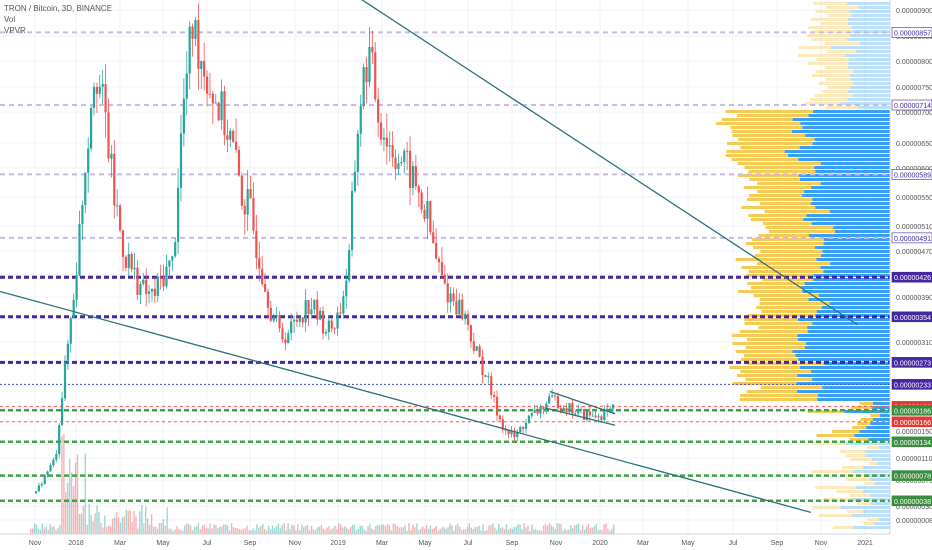 Image resolution: width=932 pixels, height=550 pixels. Describe the element at coordinates (58, 8) in the screenshot. I see `chart-title: TRON / Bitcoin, 3D, BINANCE` at that location.